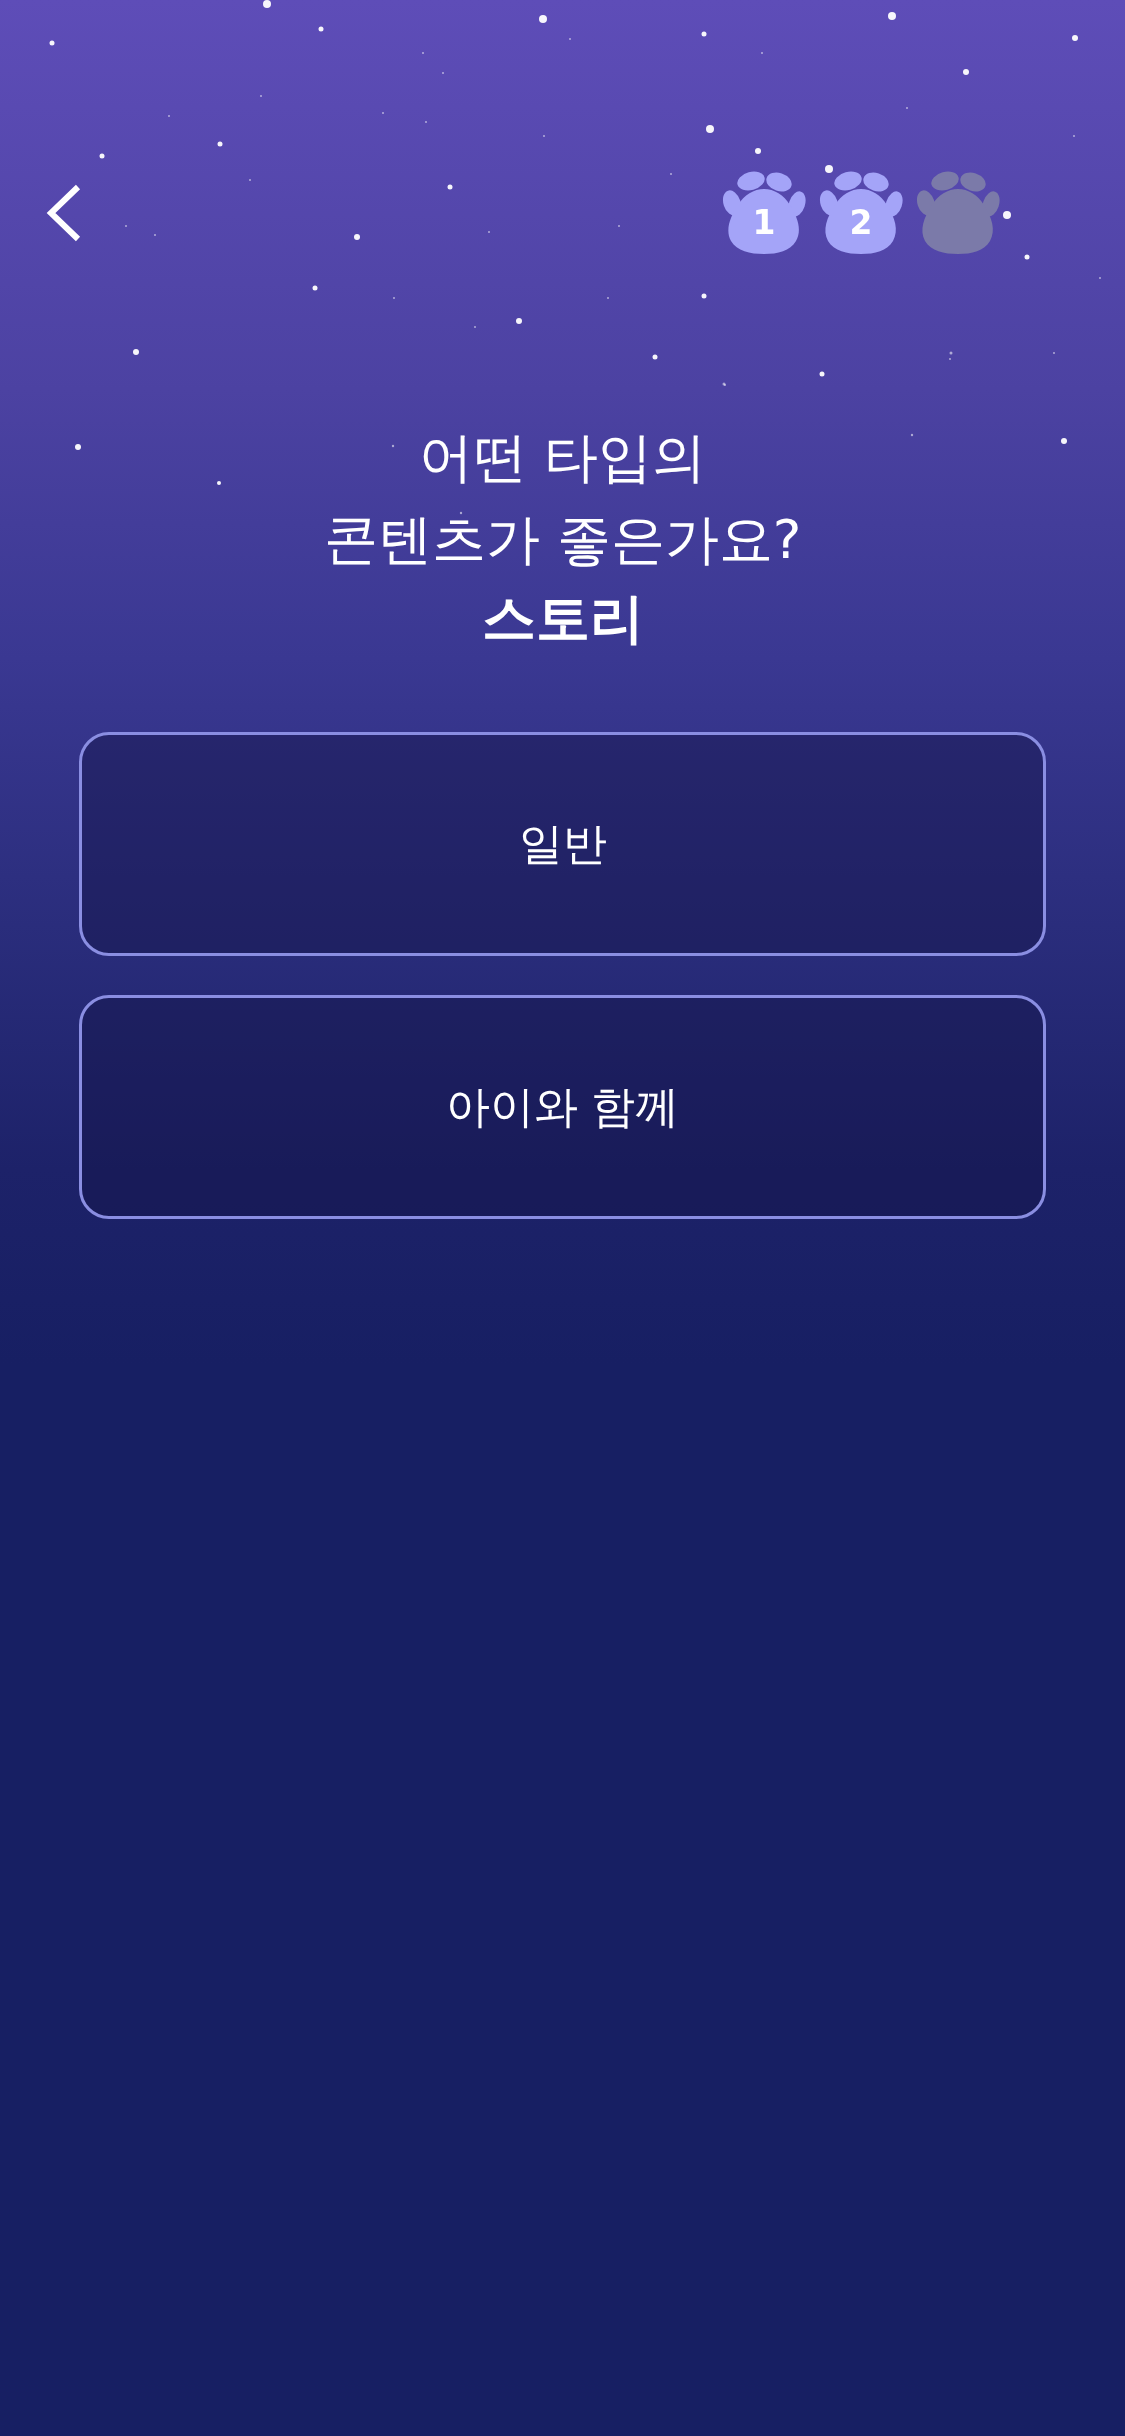  Describe the element at coordinates (562, 844) in the screenshot. I see `option-button: 일반` at that location.